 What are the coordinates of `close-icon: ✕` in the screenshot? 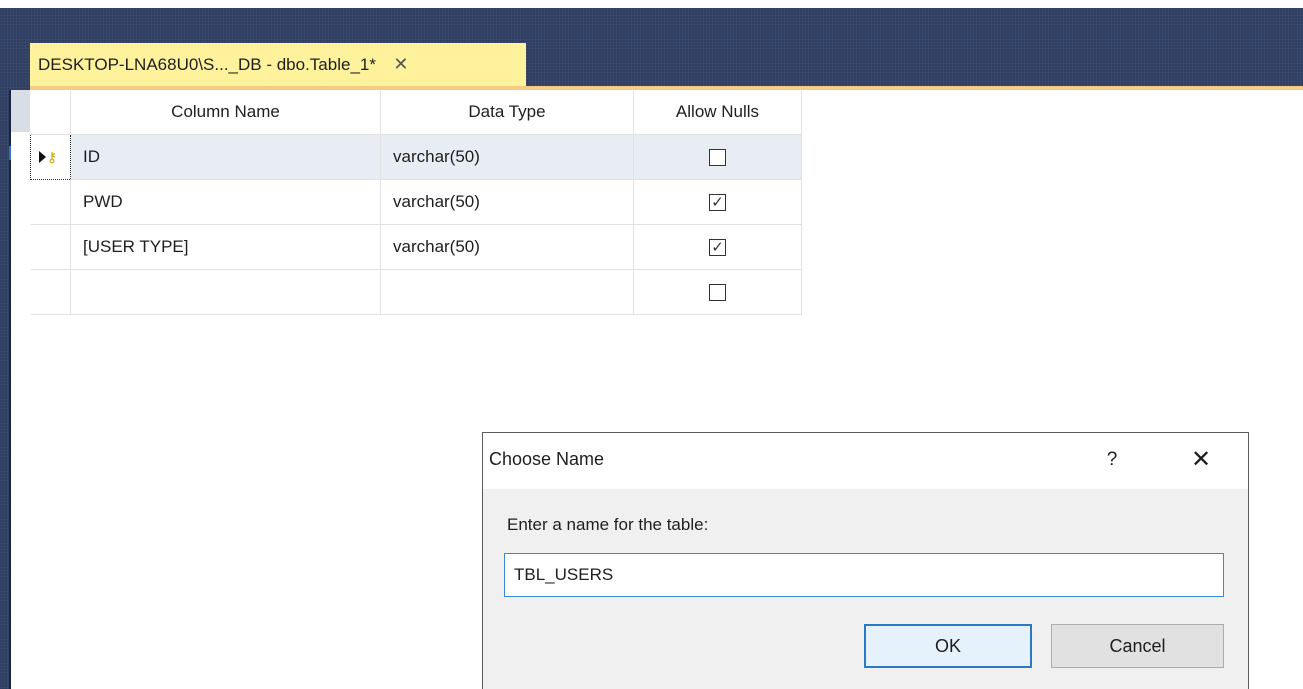 It's located at (401, 64).